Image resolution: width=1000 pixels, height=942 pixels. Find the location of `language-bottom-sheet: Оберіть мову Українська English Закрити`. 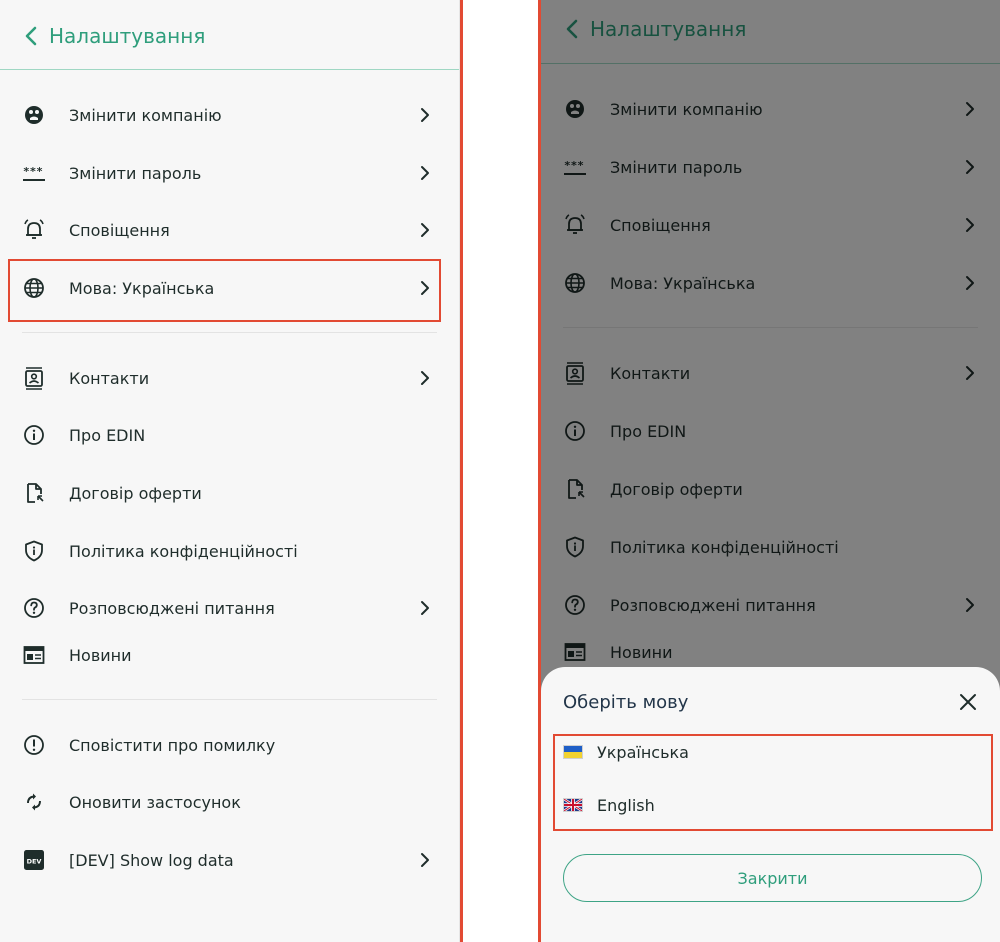

language-bottom-sheet: Оберіть мову Українська English Закрити is located at coordinates (770, 804).